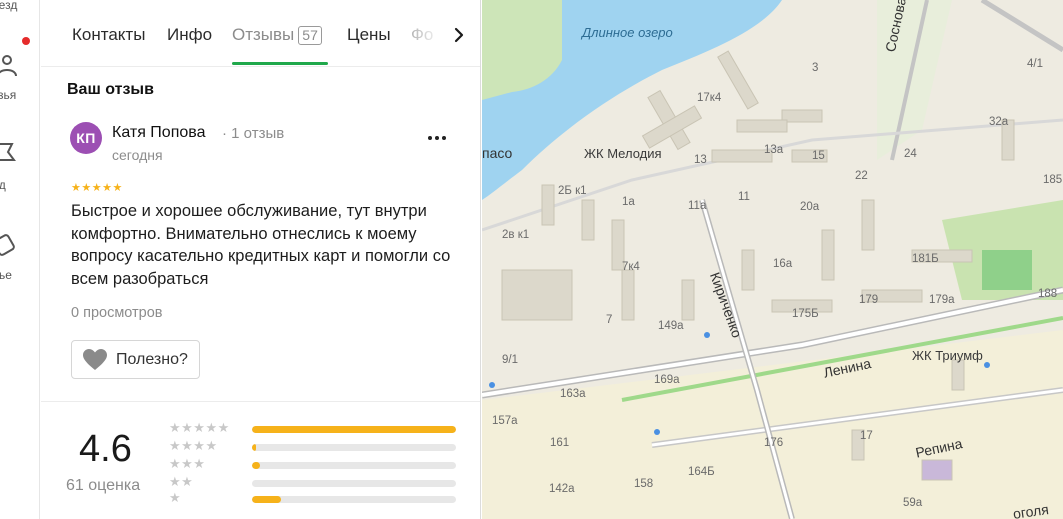 The height and width of the screenshot is (519, 1063). Describe the element at coordinates (628, 202) in the screenshot. I see `map-house-number: 1а` at that location.